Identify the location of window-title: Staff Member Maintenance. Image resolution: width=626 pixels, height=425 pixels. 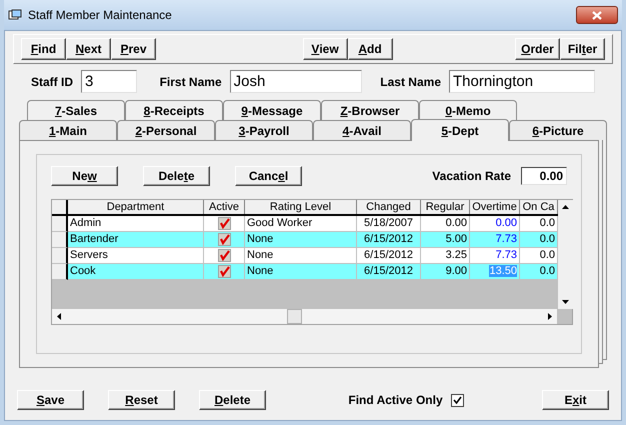
(100, 15).